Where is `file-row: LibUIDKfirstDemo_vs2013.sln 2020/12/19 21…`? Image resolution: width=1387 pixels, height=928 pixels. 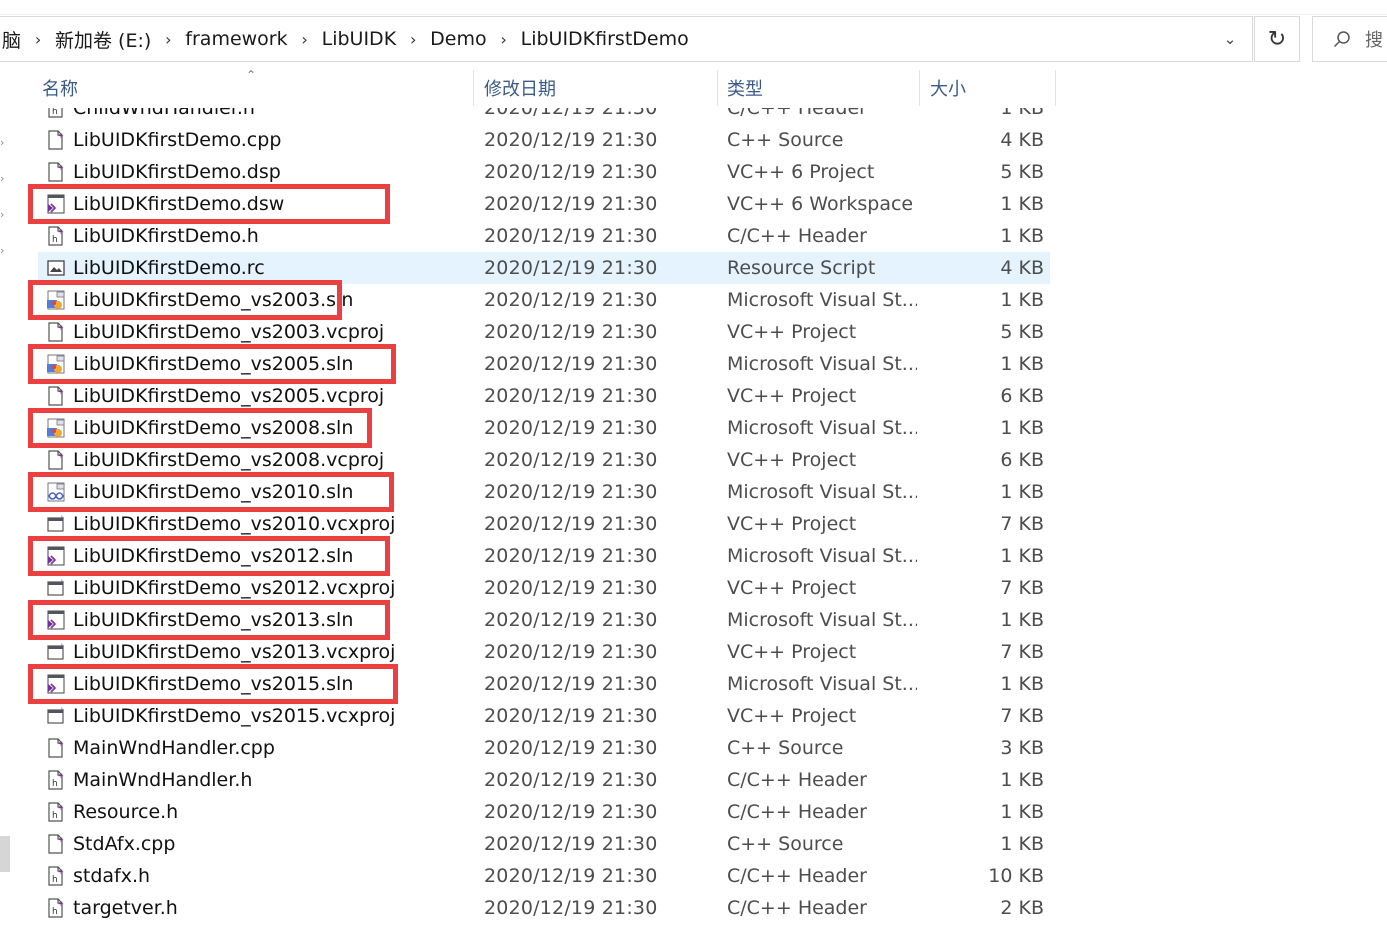
file-row: LibUIDKfirstDemo_vs2013.sln 2020/12/19 21… is located at coordinates (530, 620).